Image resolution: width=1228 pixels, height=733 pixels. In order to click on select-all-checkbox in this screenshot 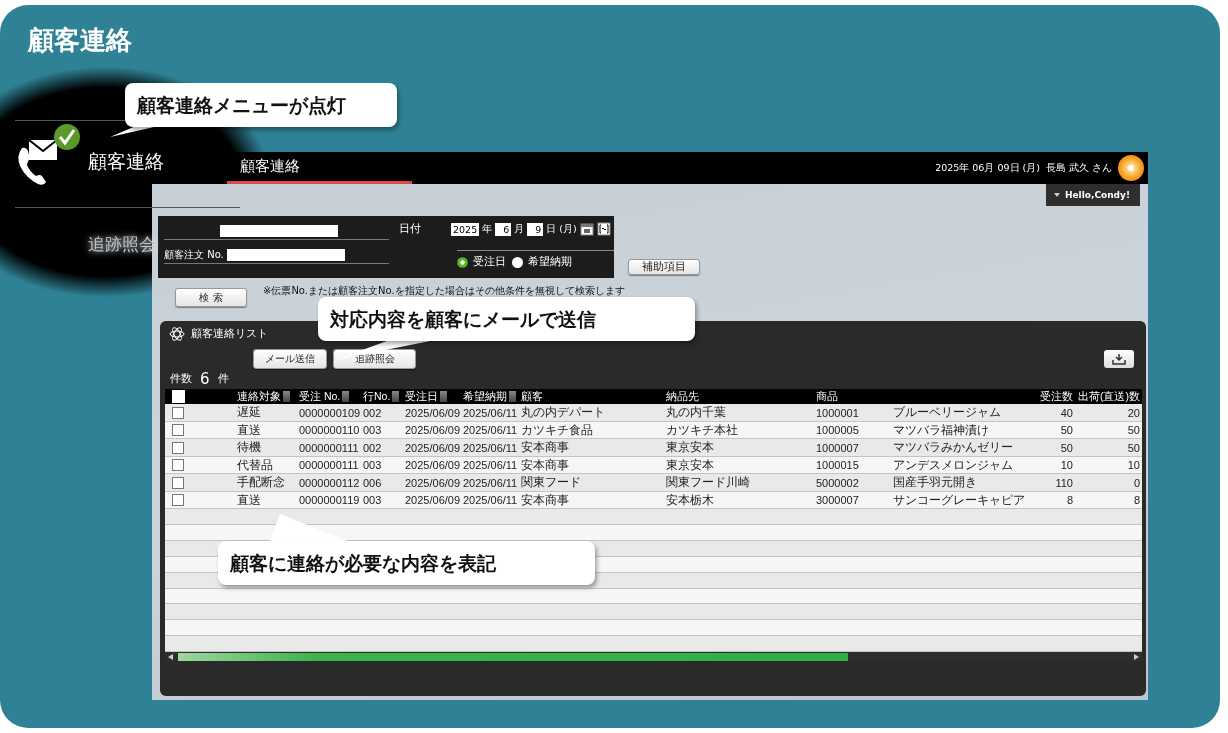, I will do `click(178, 397)`.